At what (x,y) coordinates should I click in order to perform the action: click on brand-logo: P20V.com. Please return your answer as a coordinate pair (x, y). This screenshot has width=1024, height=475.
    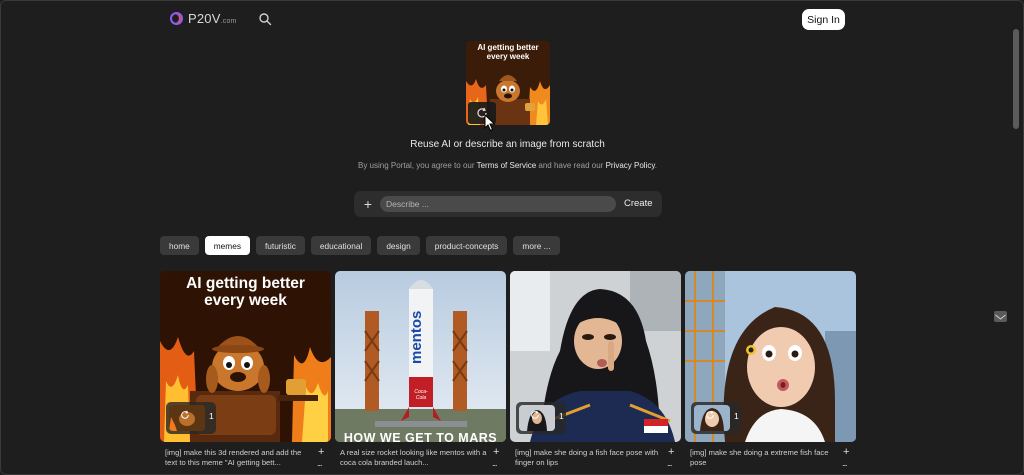
    Looking at the image, I should click on (203, 18).